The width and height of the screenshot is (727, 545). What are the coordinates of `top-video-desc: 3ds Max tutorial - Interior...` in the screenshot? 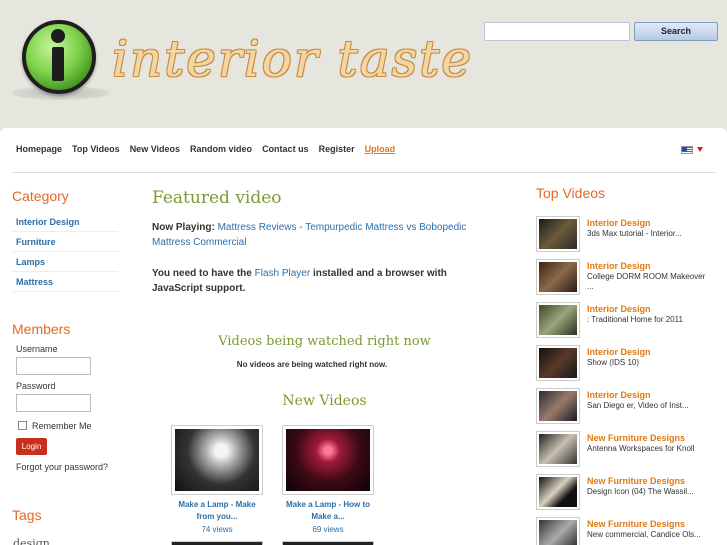 It's located at (649, 234).